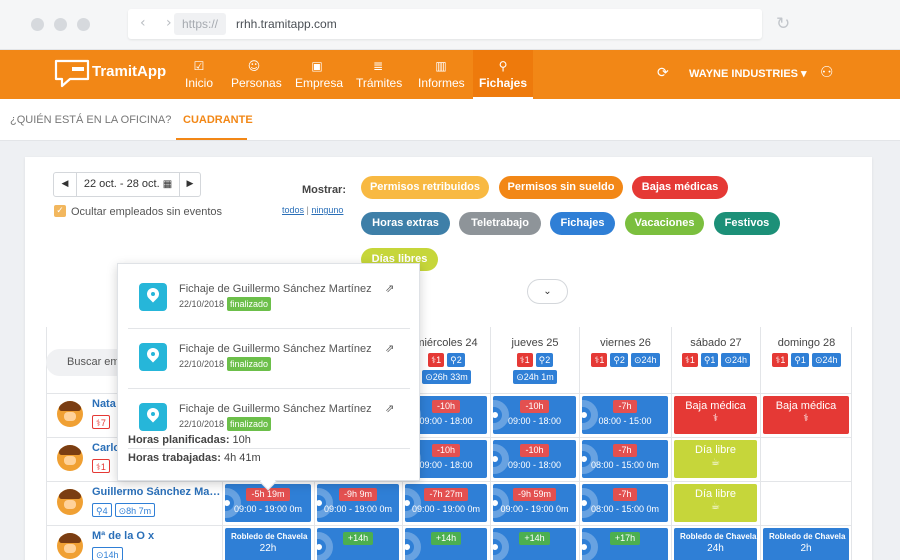 This screenshot has width=900, height=560. What do you see at coordinates (129, 71) in the screenshot?
I see `logo-text: TramitApp` at bounding box center [129, 71].